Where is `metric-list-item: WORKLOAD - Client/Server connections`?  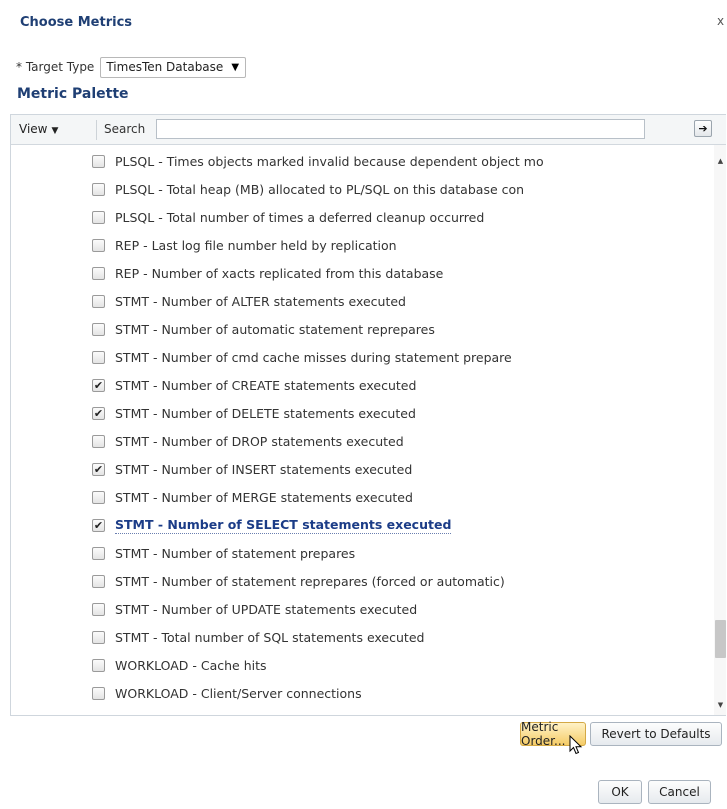 metric-list-item: WORKLOAD - Client/Server connections is located at coordinates (278, 693).